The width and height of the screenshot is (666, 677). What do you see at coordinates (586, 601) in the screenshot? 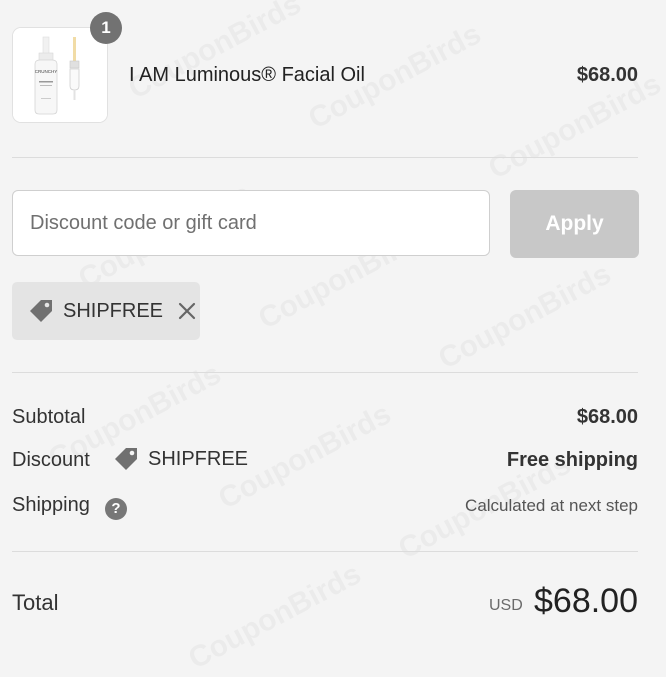
I see `total-amount: $68.00` at bounding box center [586, 601].